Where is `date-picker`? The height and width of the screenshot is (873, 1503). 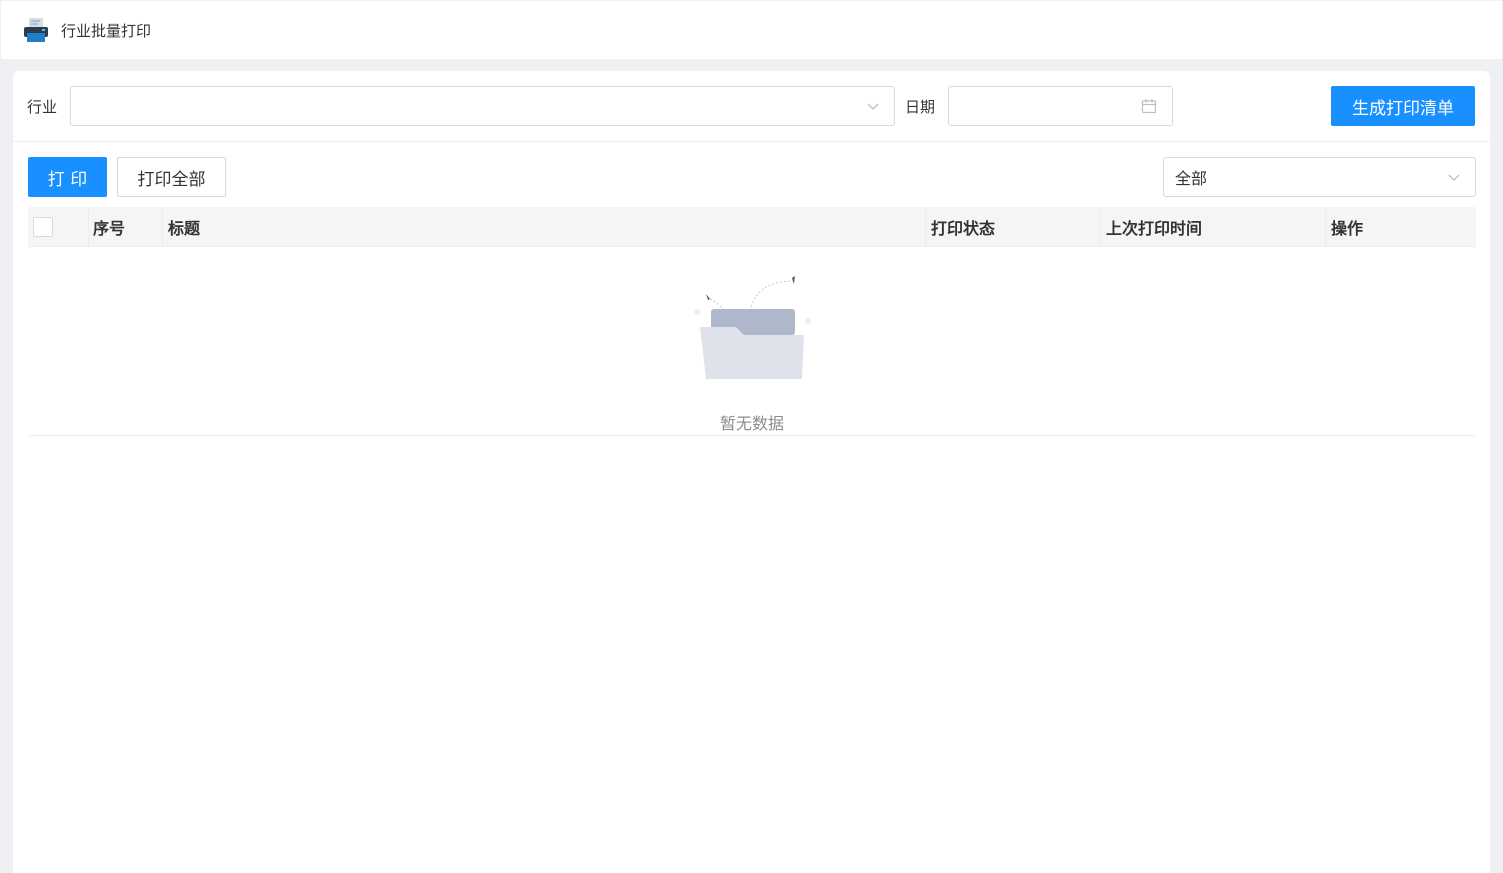 date-picker is located at coordinates (1060, 106).